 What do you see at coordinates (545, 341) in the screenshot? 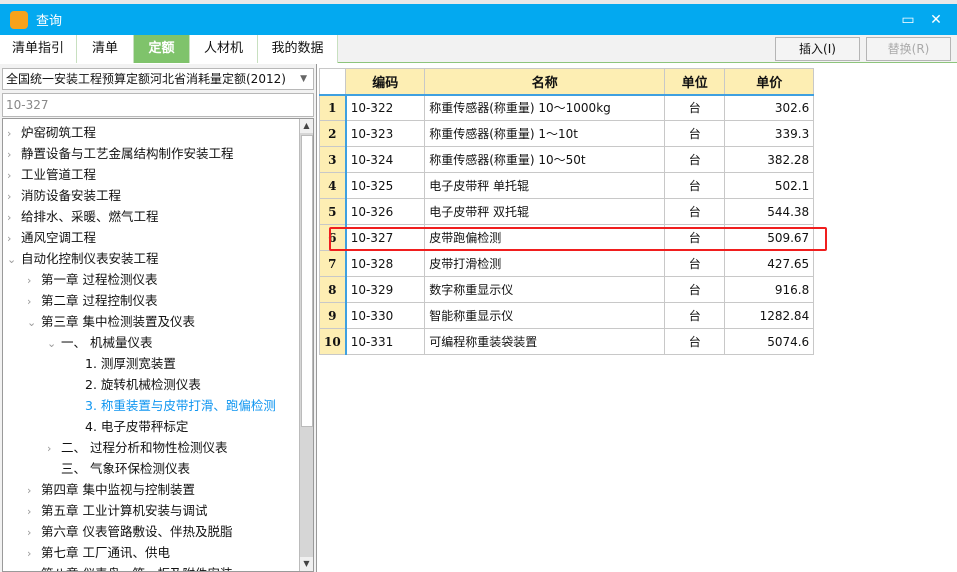
I see `cell-name: 可编程称重装袋装置` at bounding box center [545, 341].